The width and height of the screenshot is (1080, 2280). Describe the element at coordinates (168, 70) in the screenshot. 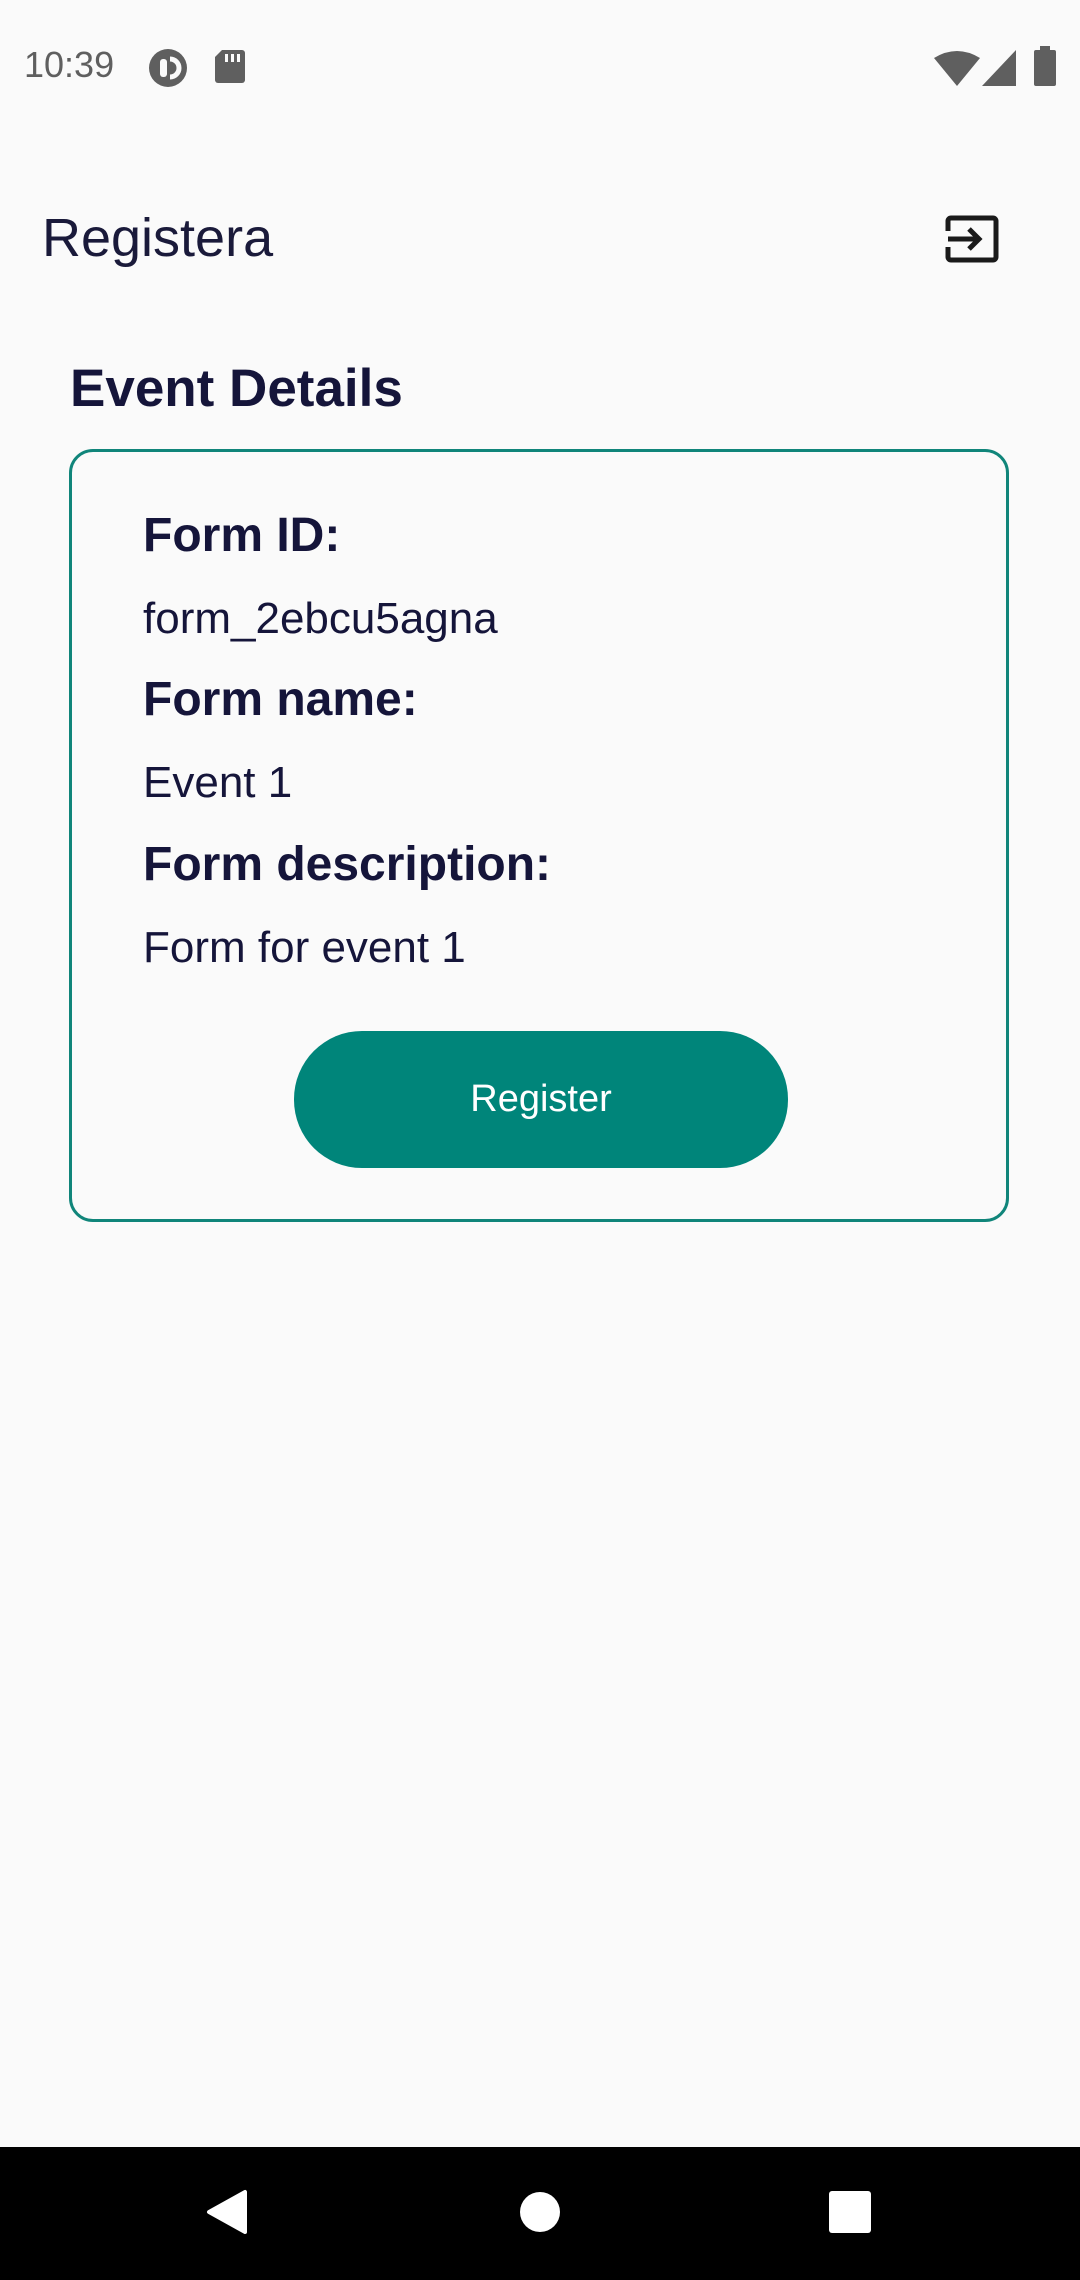

I see `pocket-casts-icon` at that location.